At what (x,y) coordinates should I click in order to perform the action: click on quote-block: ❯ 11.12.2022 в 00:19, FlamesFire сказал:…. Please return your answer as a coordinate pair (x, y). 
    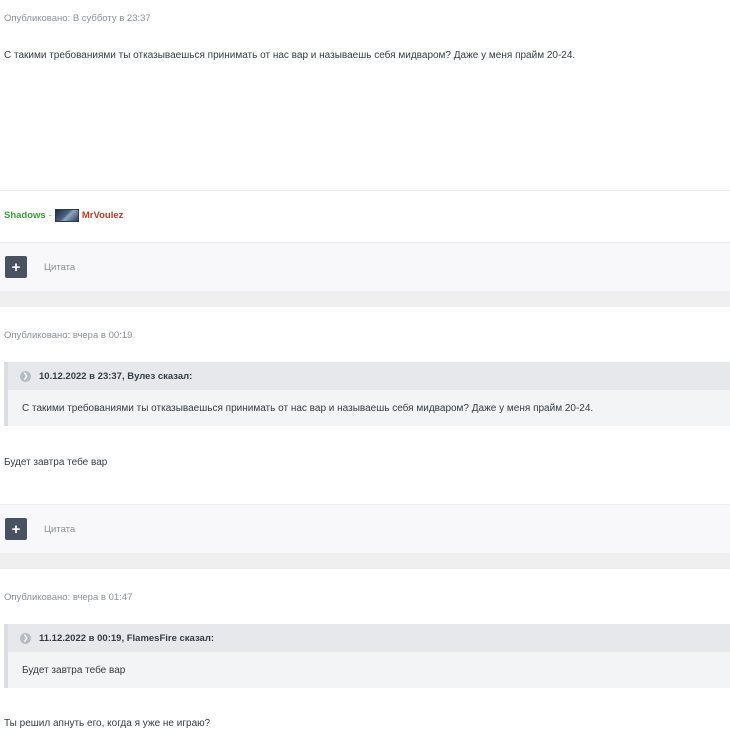
    Looking at the image, I should click on (367, 656).